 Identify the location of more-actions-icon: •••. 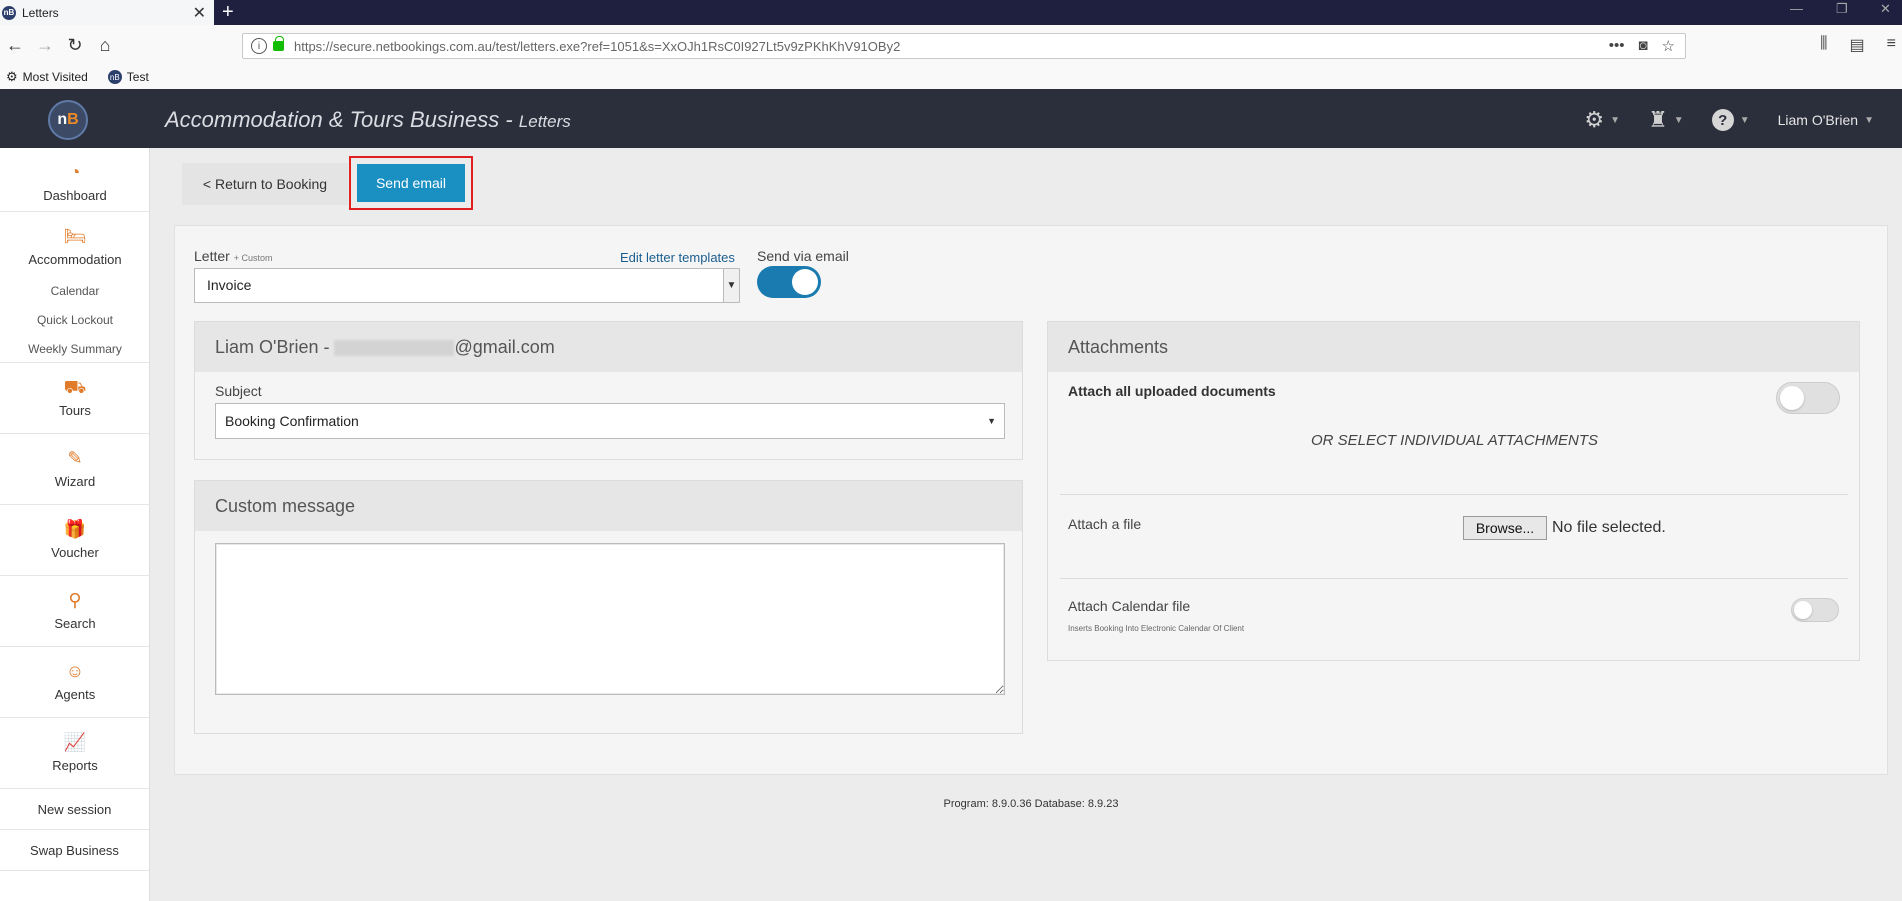
(1617, 46).